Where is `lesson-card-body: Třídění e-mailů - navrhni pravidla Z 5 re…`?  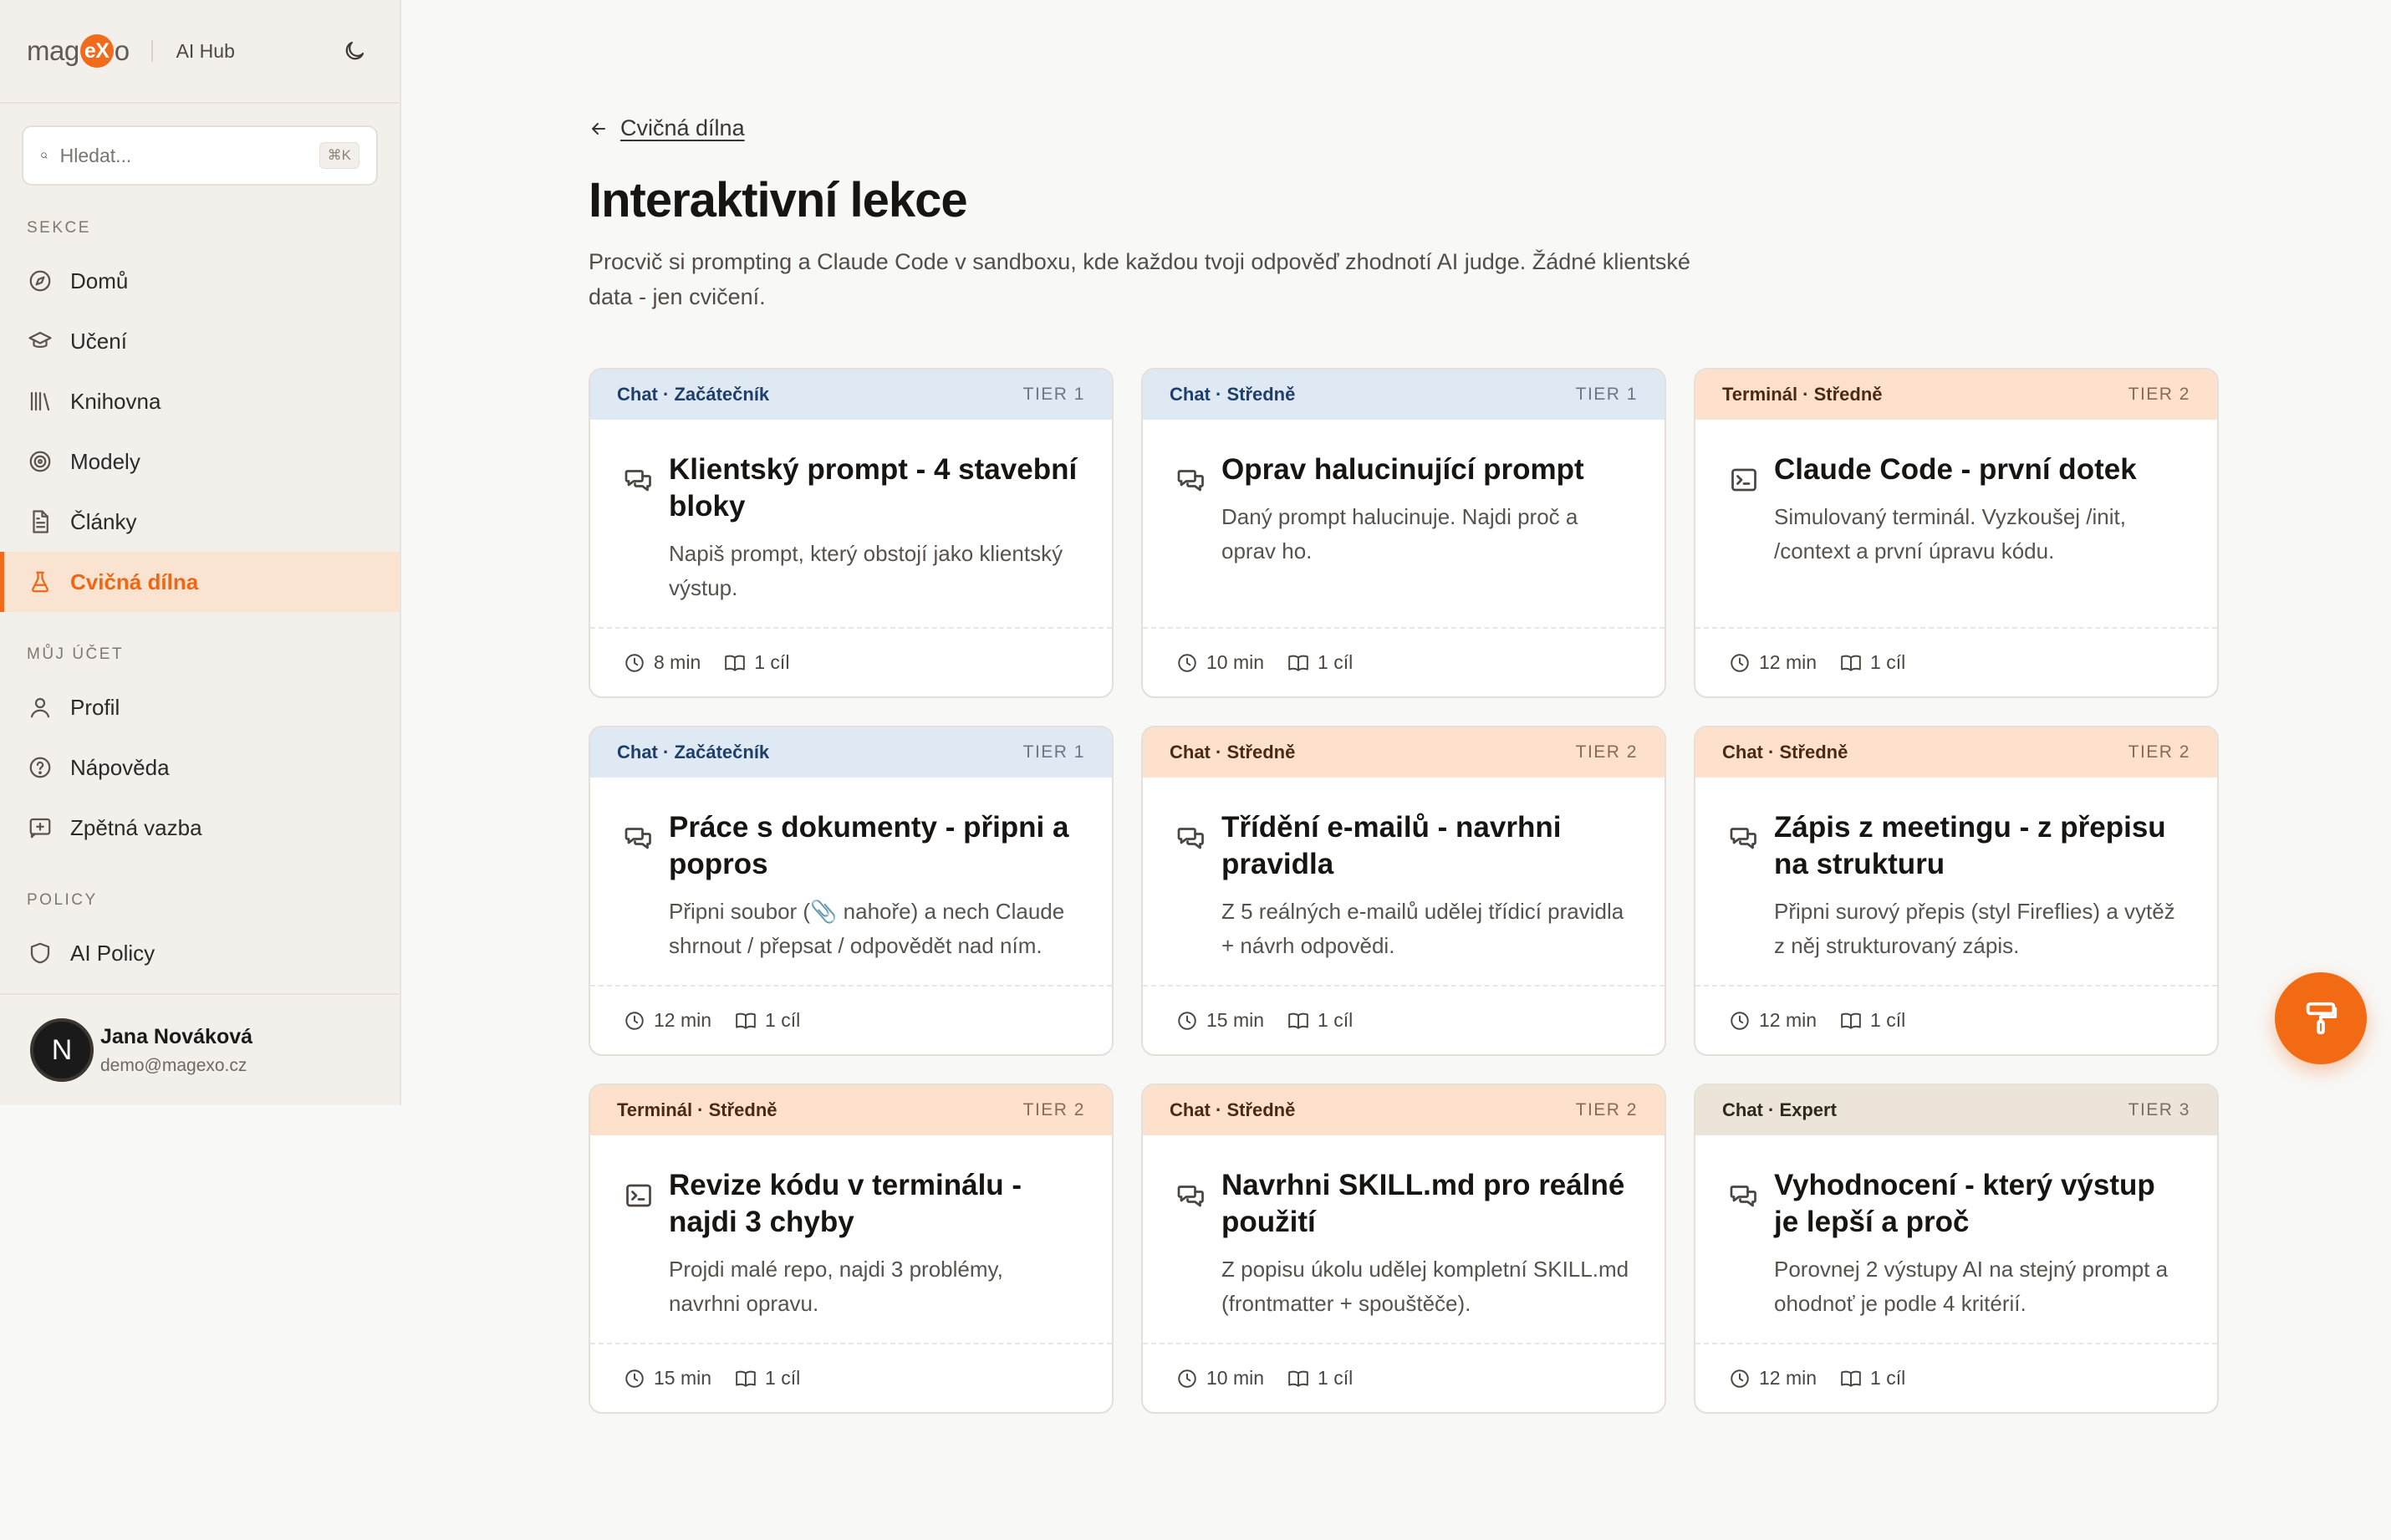
lesson-card-body: Třídění e-mailů - navrhni pravidla Z 5 re… is located at coordinates (1404, 881).